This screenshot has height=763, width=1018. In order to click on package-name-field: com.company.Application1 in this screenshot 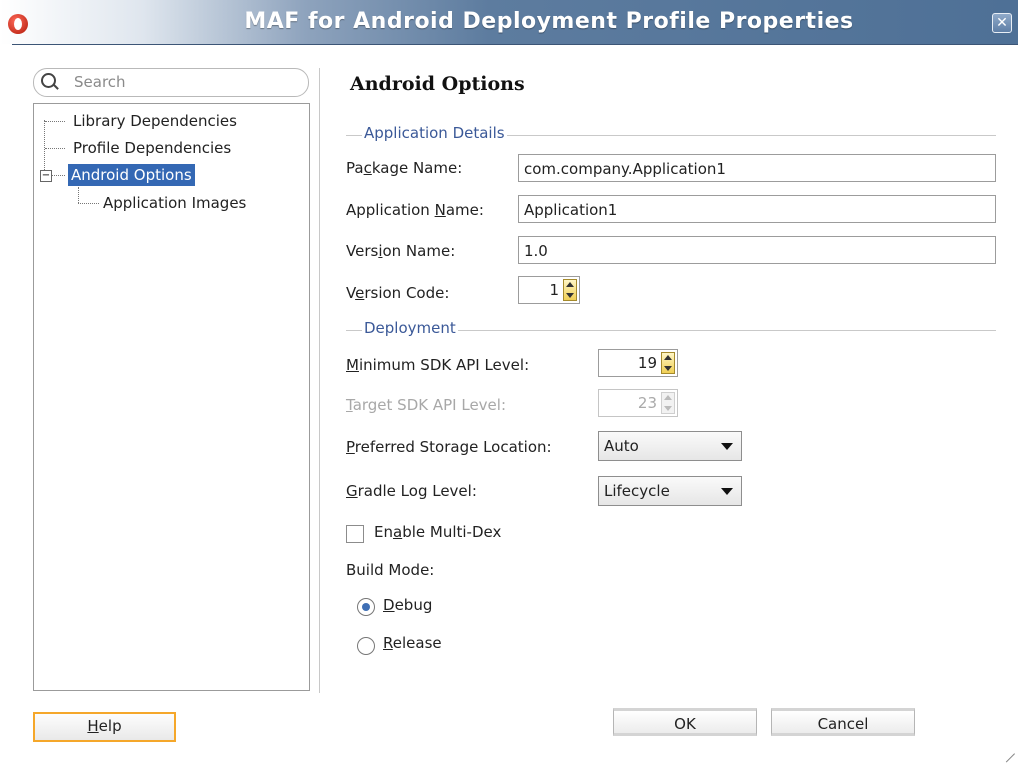, I will do `click(757, 168)`.